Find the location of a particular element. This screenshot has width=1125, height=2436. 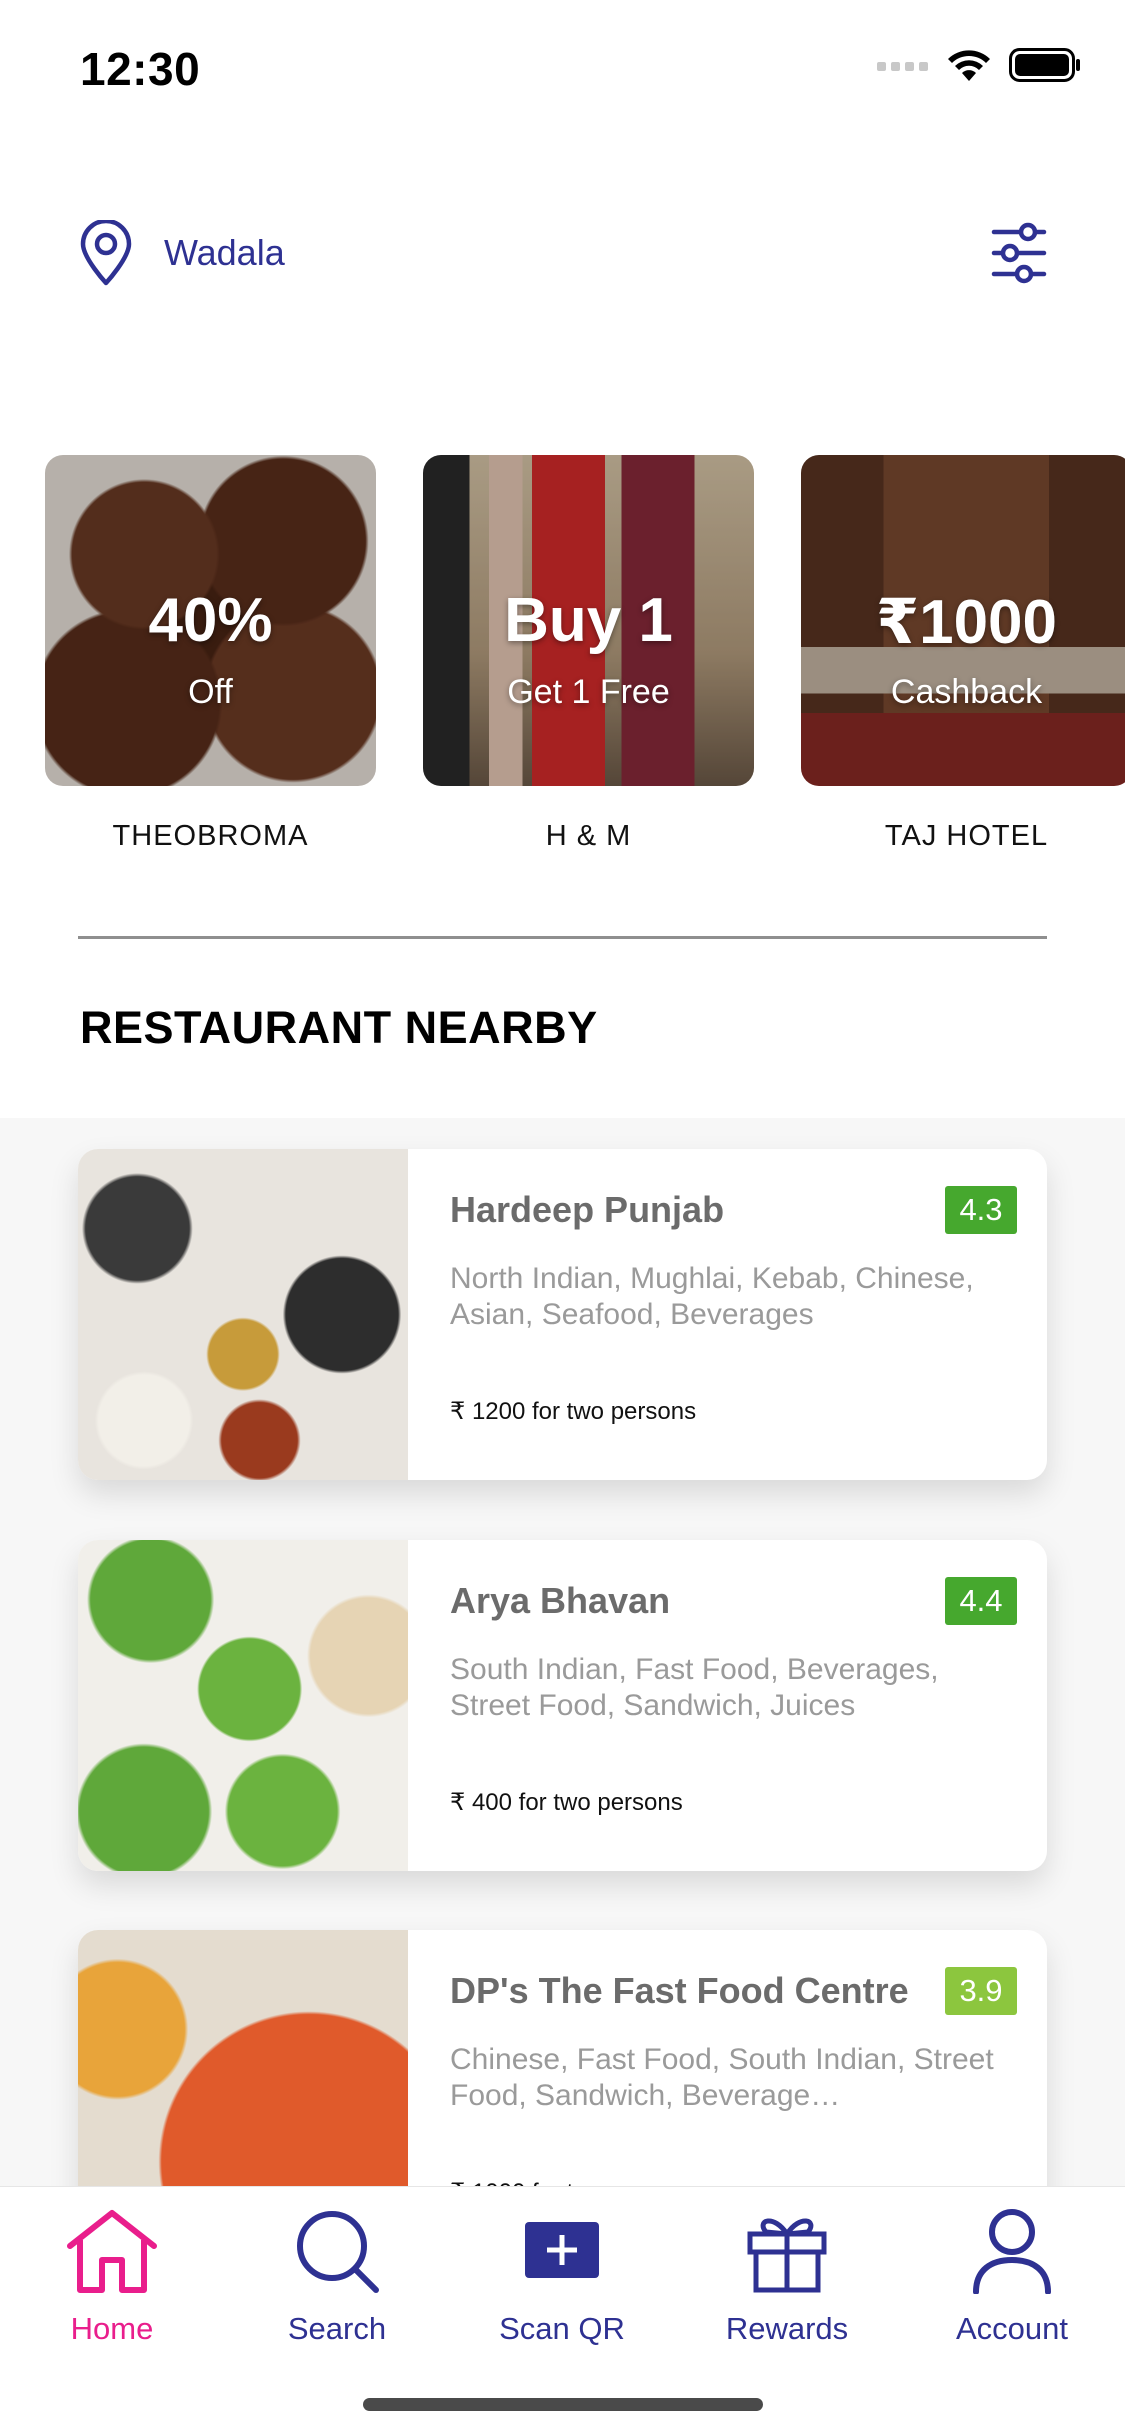

section-divider is located at coordinates (562, 937).